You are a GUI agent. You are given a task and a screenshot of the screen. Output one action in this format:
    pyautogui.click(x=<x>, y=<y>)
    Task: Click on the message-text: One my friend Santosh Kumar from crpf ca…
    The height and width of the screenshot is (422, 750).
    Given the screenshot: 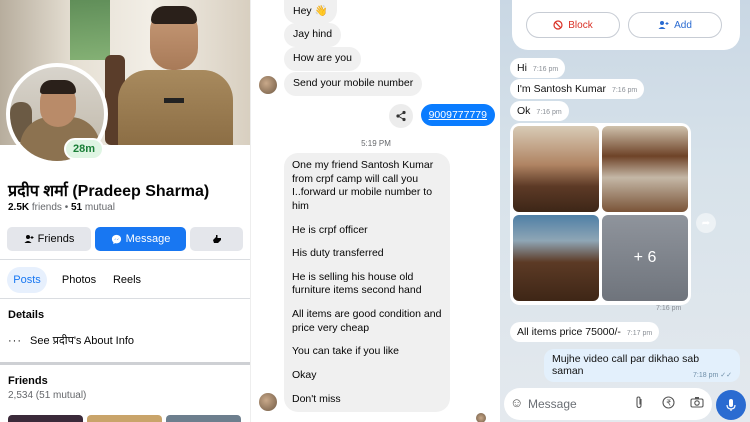 What is the action you would take?
    pyautogui.click(x=363, y=185)
    